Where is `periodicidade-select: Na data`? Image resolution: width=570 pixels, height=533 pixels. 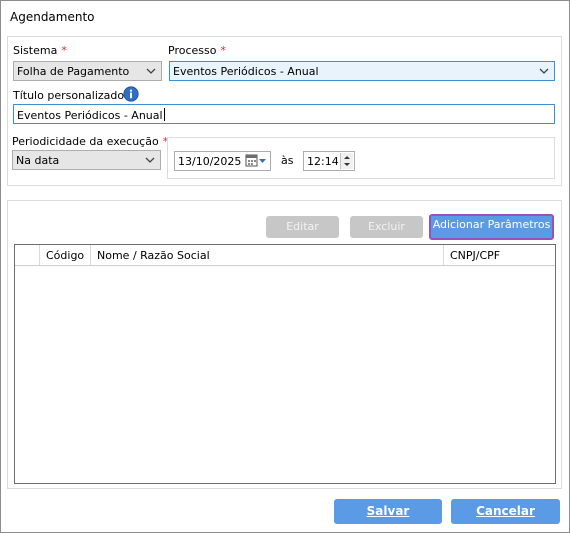
periodicidade-select: Na data is located at coordinates (86, 160).